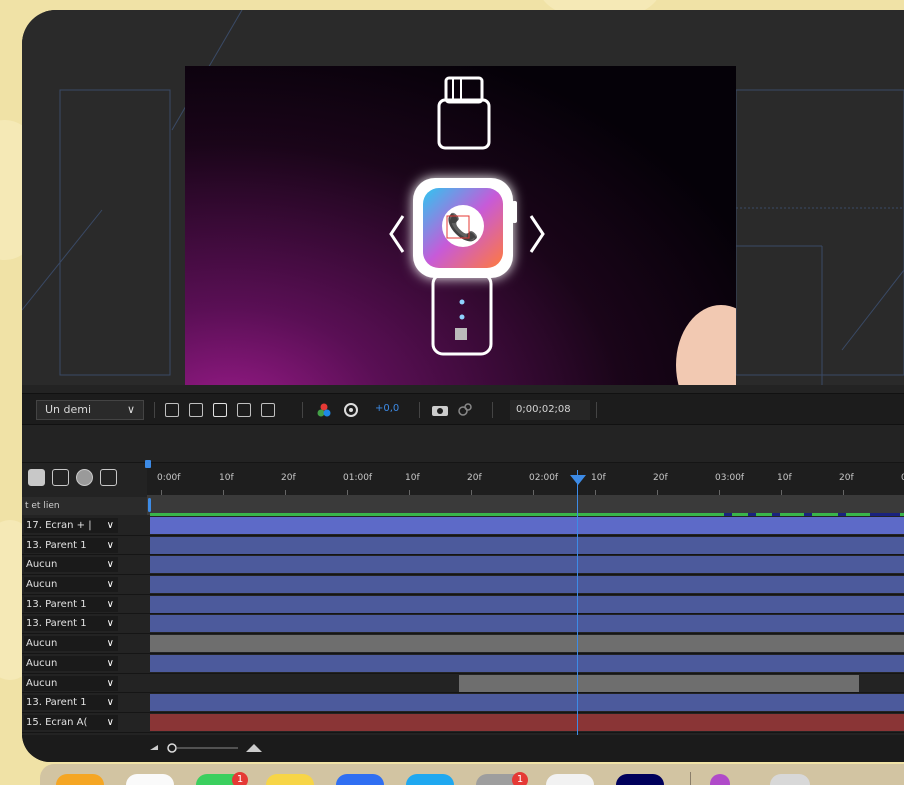 The width and height of the screenshot is (904, 785). What do you see at coordinates (90, 410) in the screenshot?
I see `resolution-dropdown: Un demi ∨` at bounding box center [90, 410].